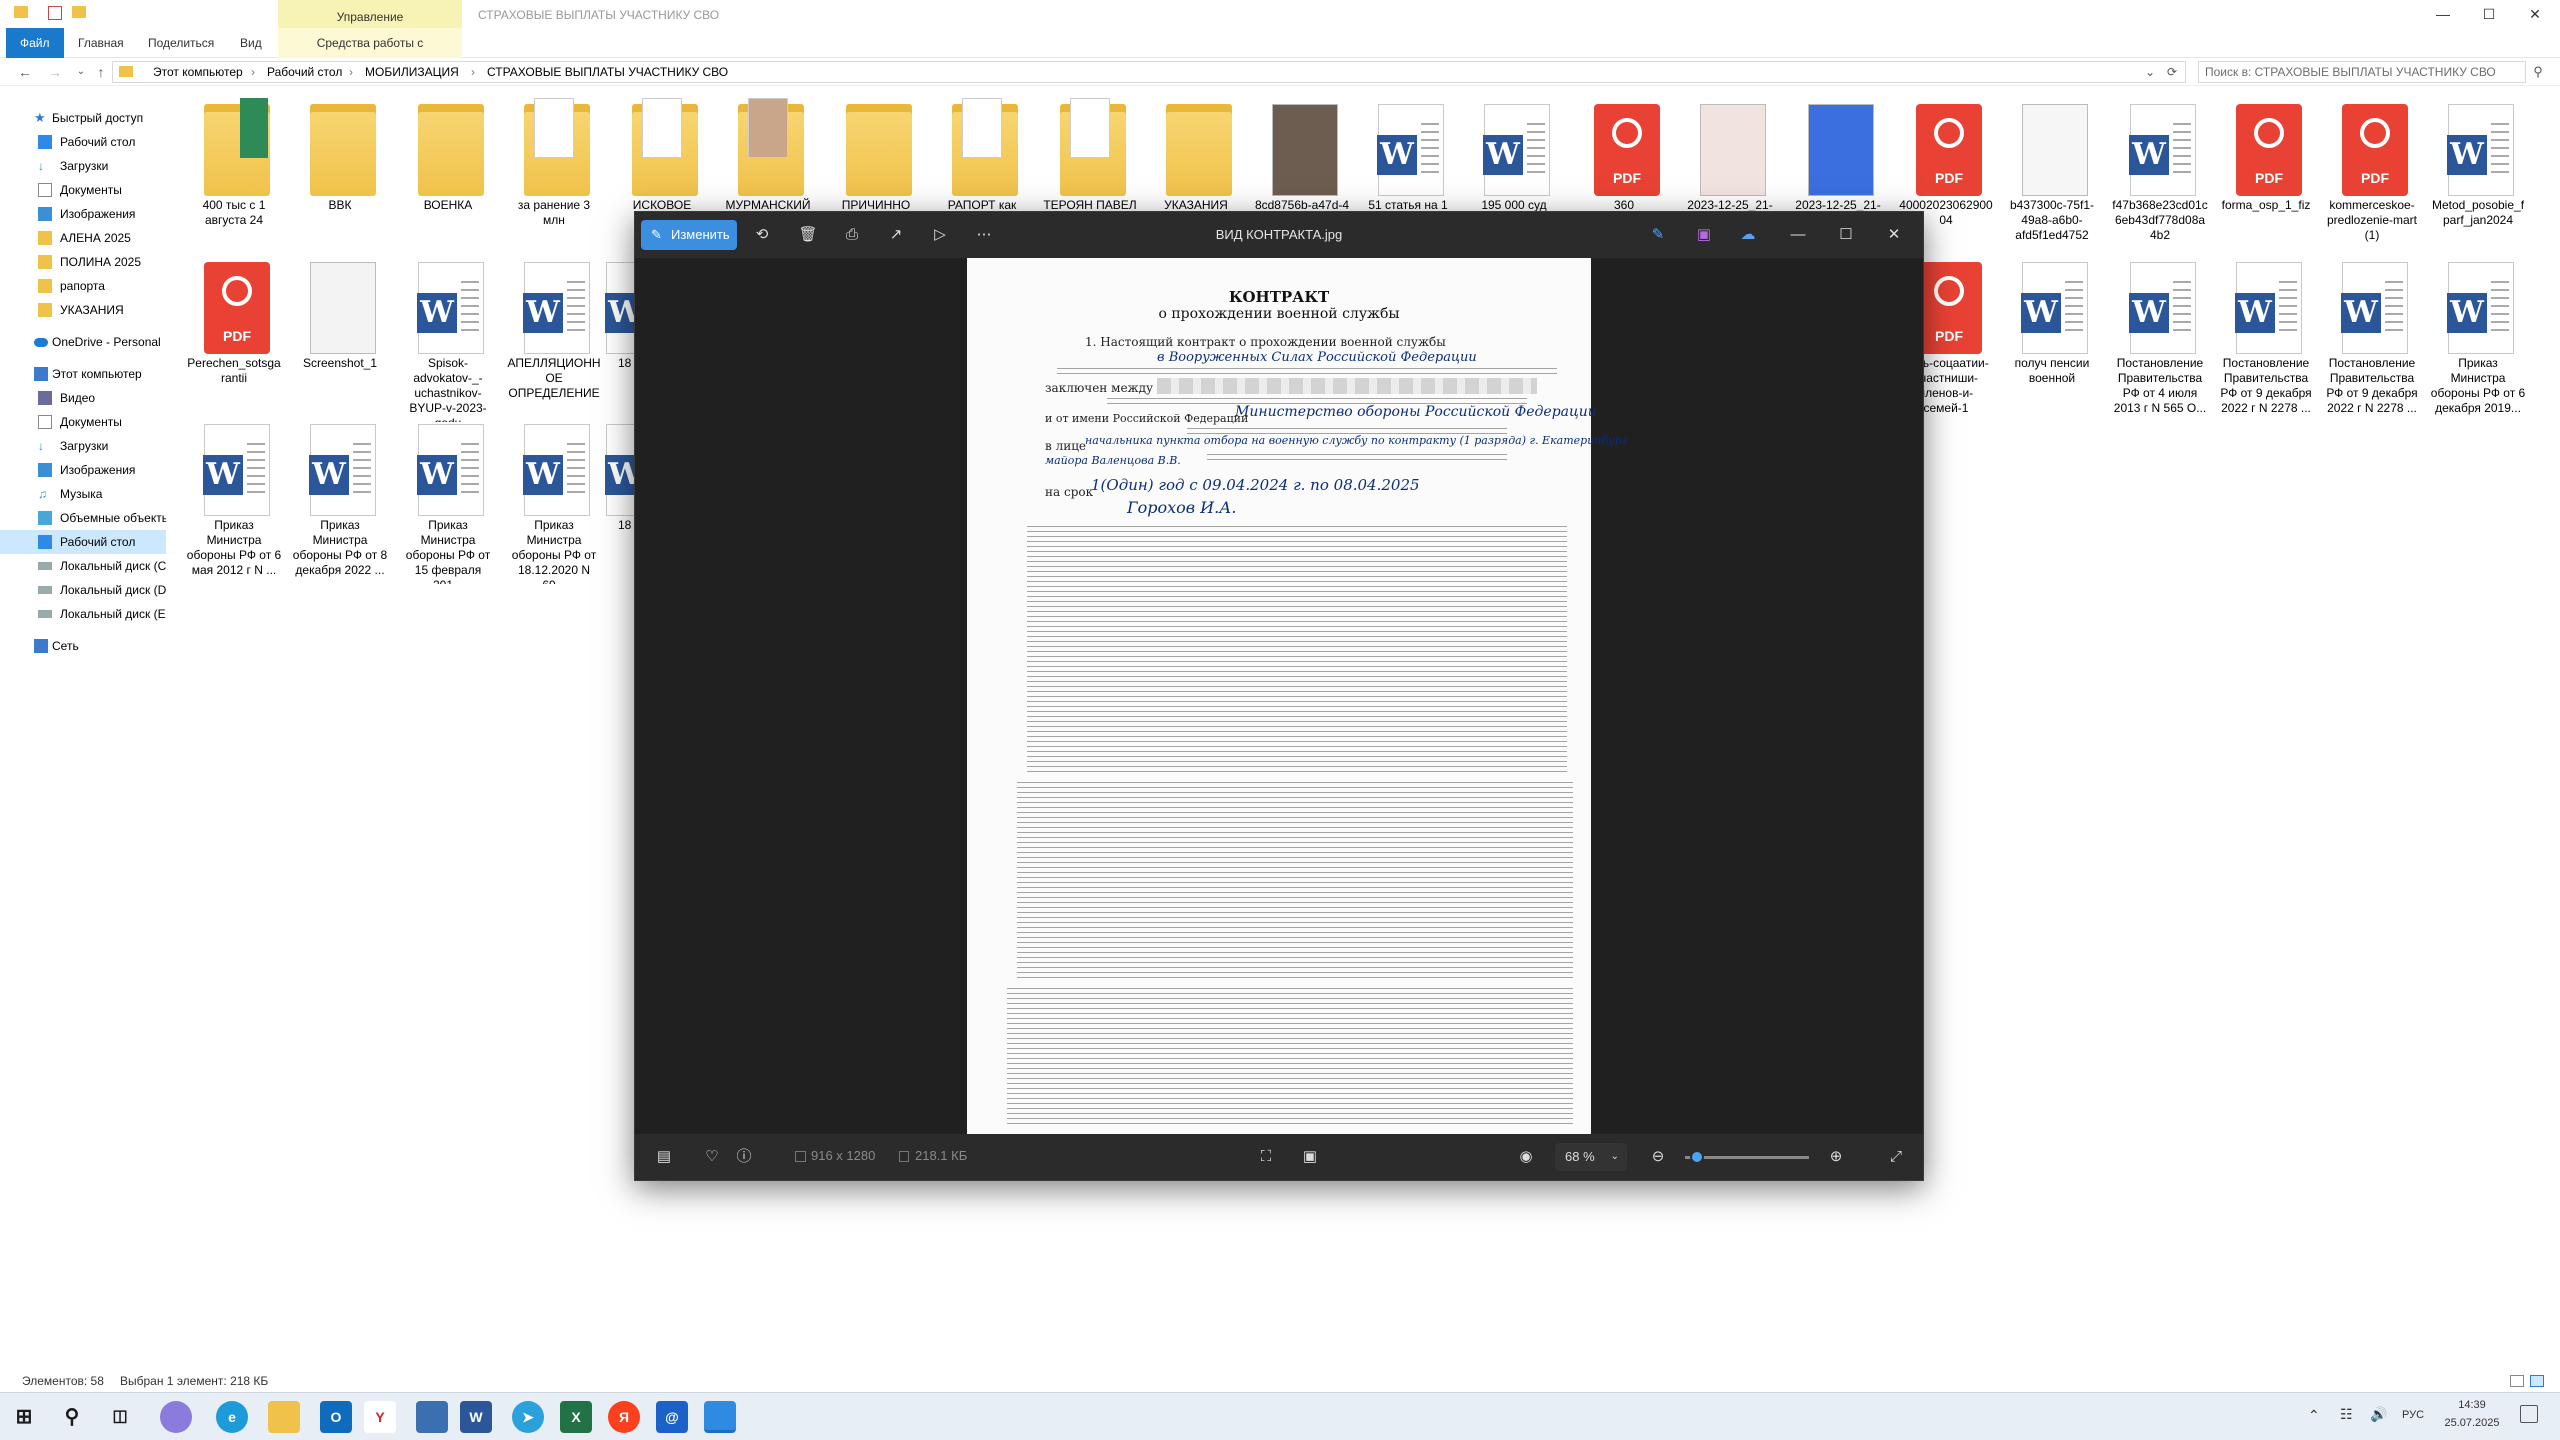 The height and width of the screenshot is (1440, 2560). What do you see at coordinates (2478, 184) in the screenshot?
I see `file-item: W Metod_posobie_fparf_jan2024` at bounding box center [2478, 184].